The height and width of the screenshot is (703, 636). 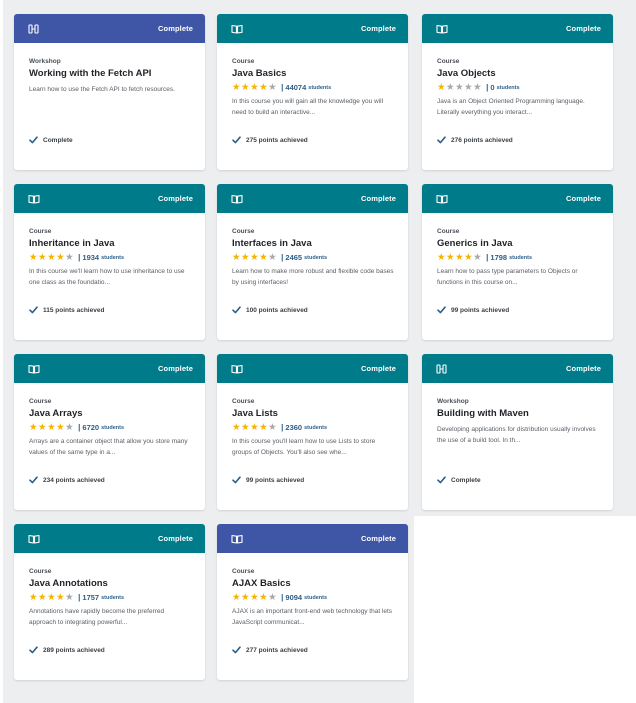 What do you see at coordinates (91, 427) in the screenshot?
I see `student-count: 6720` at bounding box center [91, 427].